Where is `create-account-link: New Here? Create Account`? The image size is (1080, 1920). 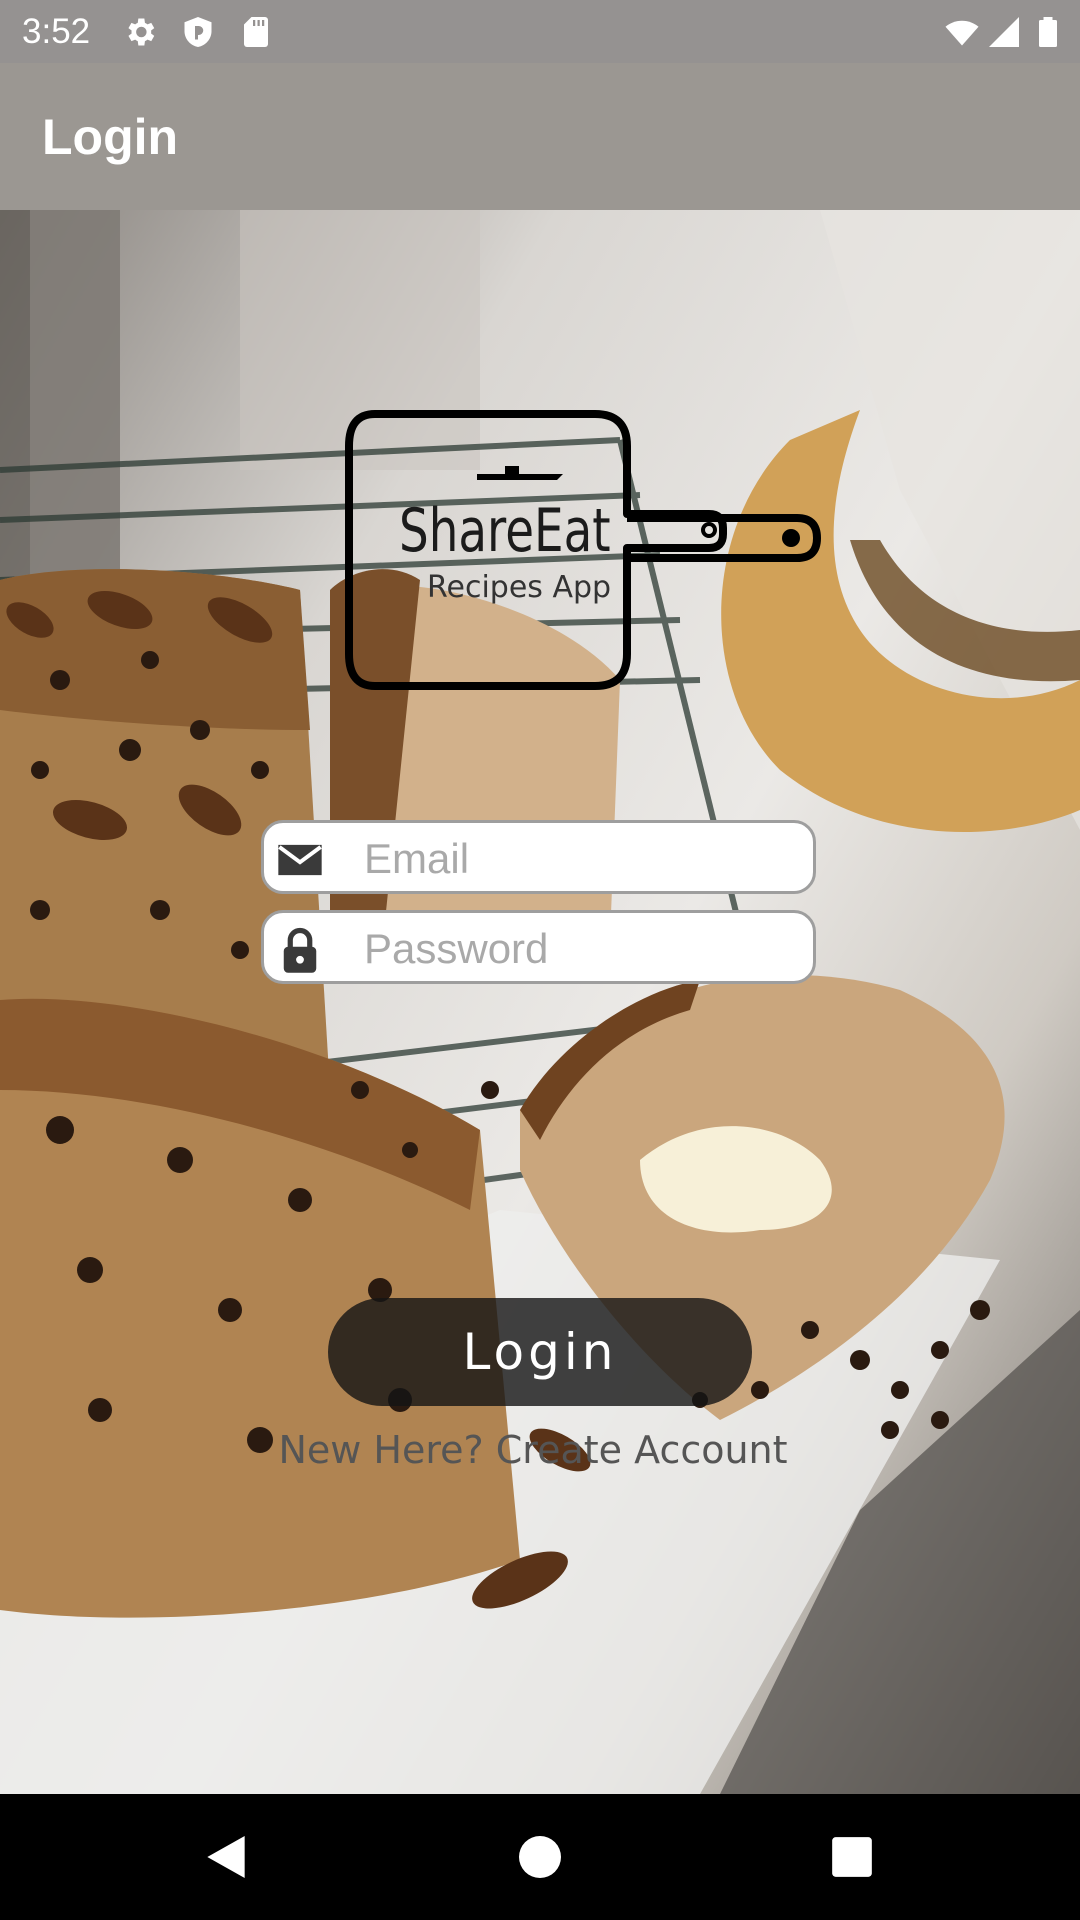 create-account-link: New Here? Create Account is located at coordinates (533, 1450).